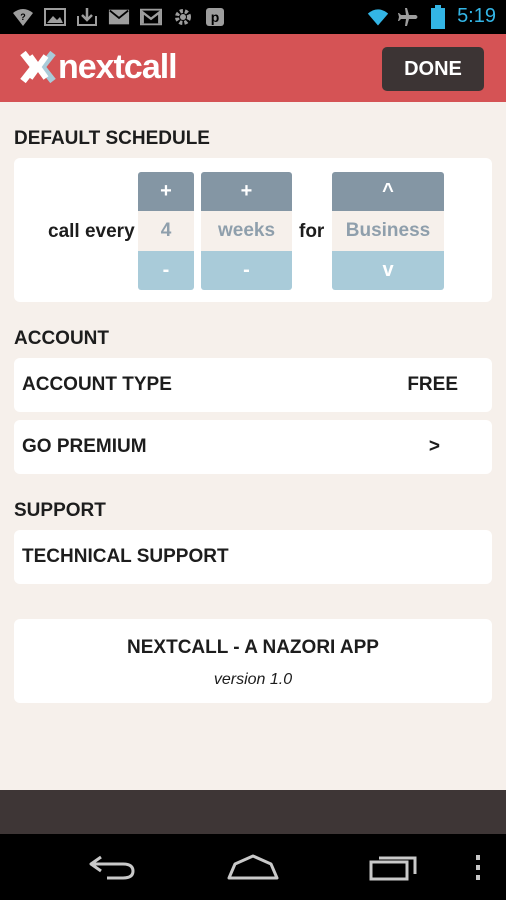 The image size is (506, 900). Describe the element at coordinates (433, 69) in the screenshot. I see `done-button: DONE` at that location.